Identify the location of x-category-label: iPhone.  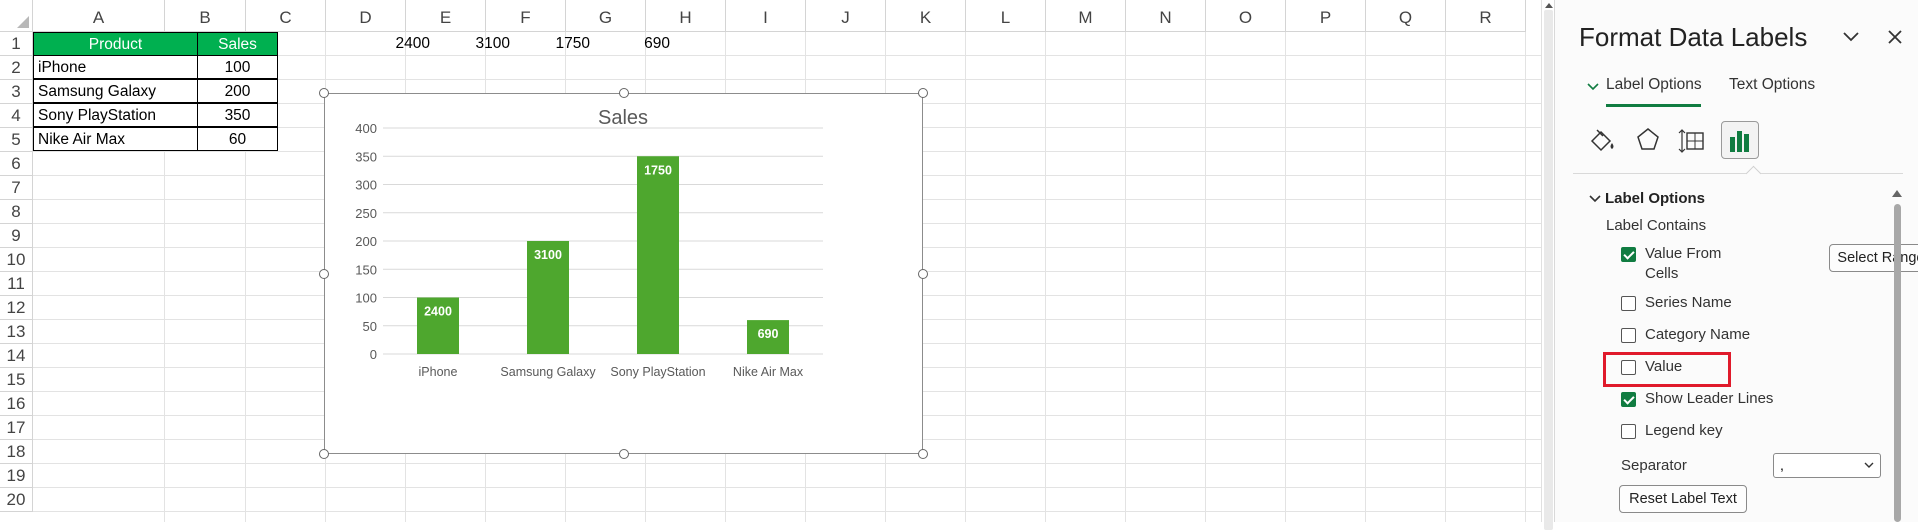
(438, 372).